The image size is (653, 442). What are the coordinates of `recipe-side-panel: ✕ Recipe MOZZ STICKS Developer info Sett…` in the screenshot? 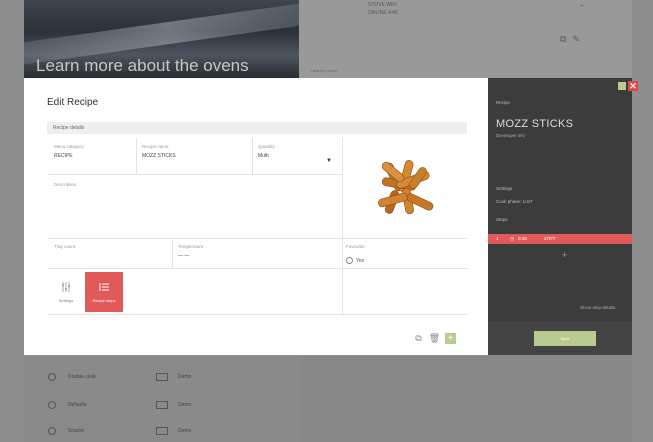 It's located at (563, 216).